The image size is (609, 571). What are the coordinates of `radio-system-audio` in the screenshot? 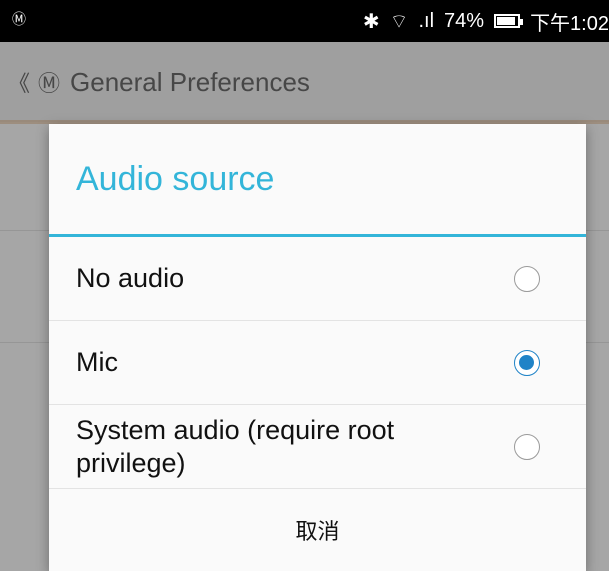 It's located at (527, 446).